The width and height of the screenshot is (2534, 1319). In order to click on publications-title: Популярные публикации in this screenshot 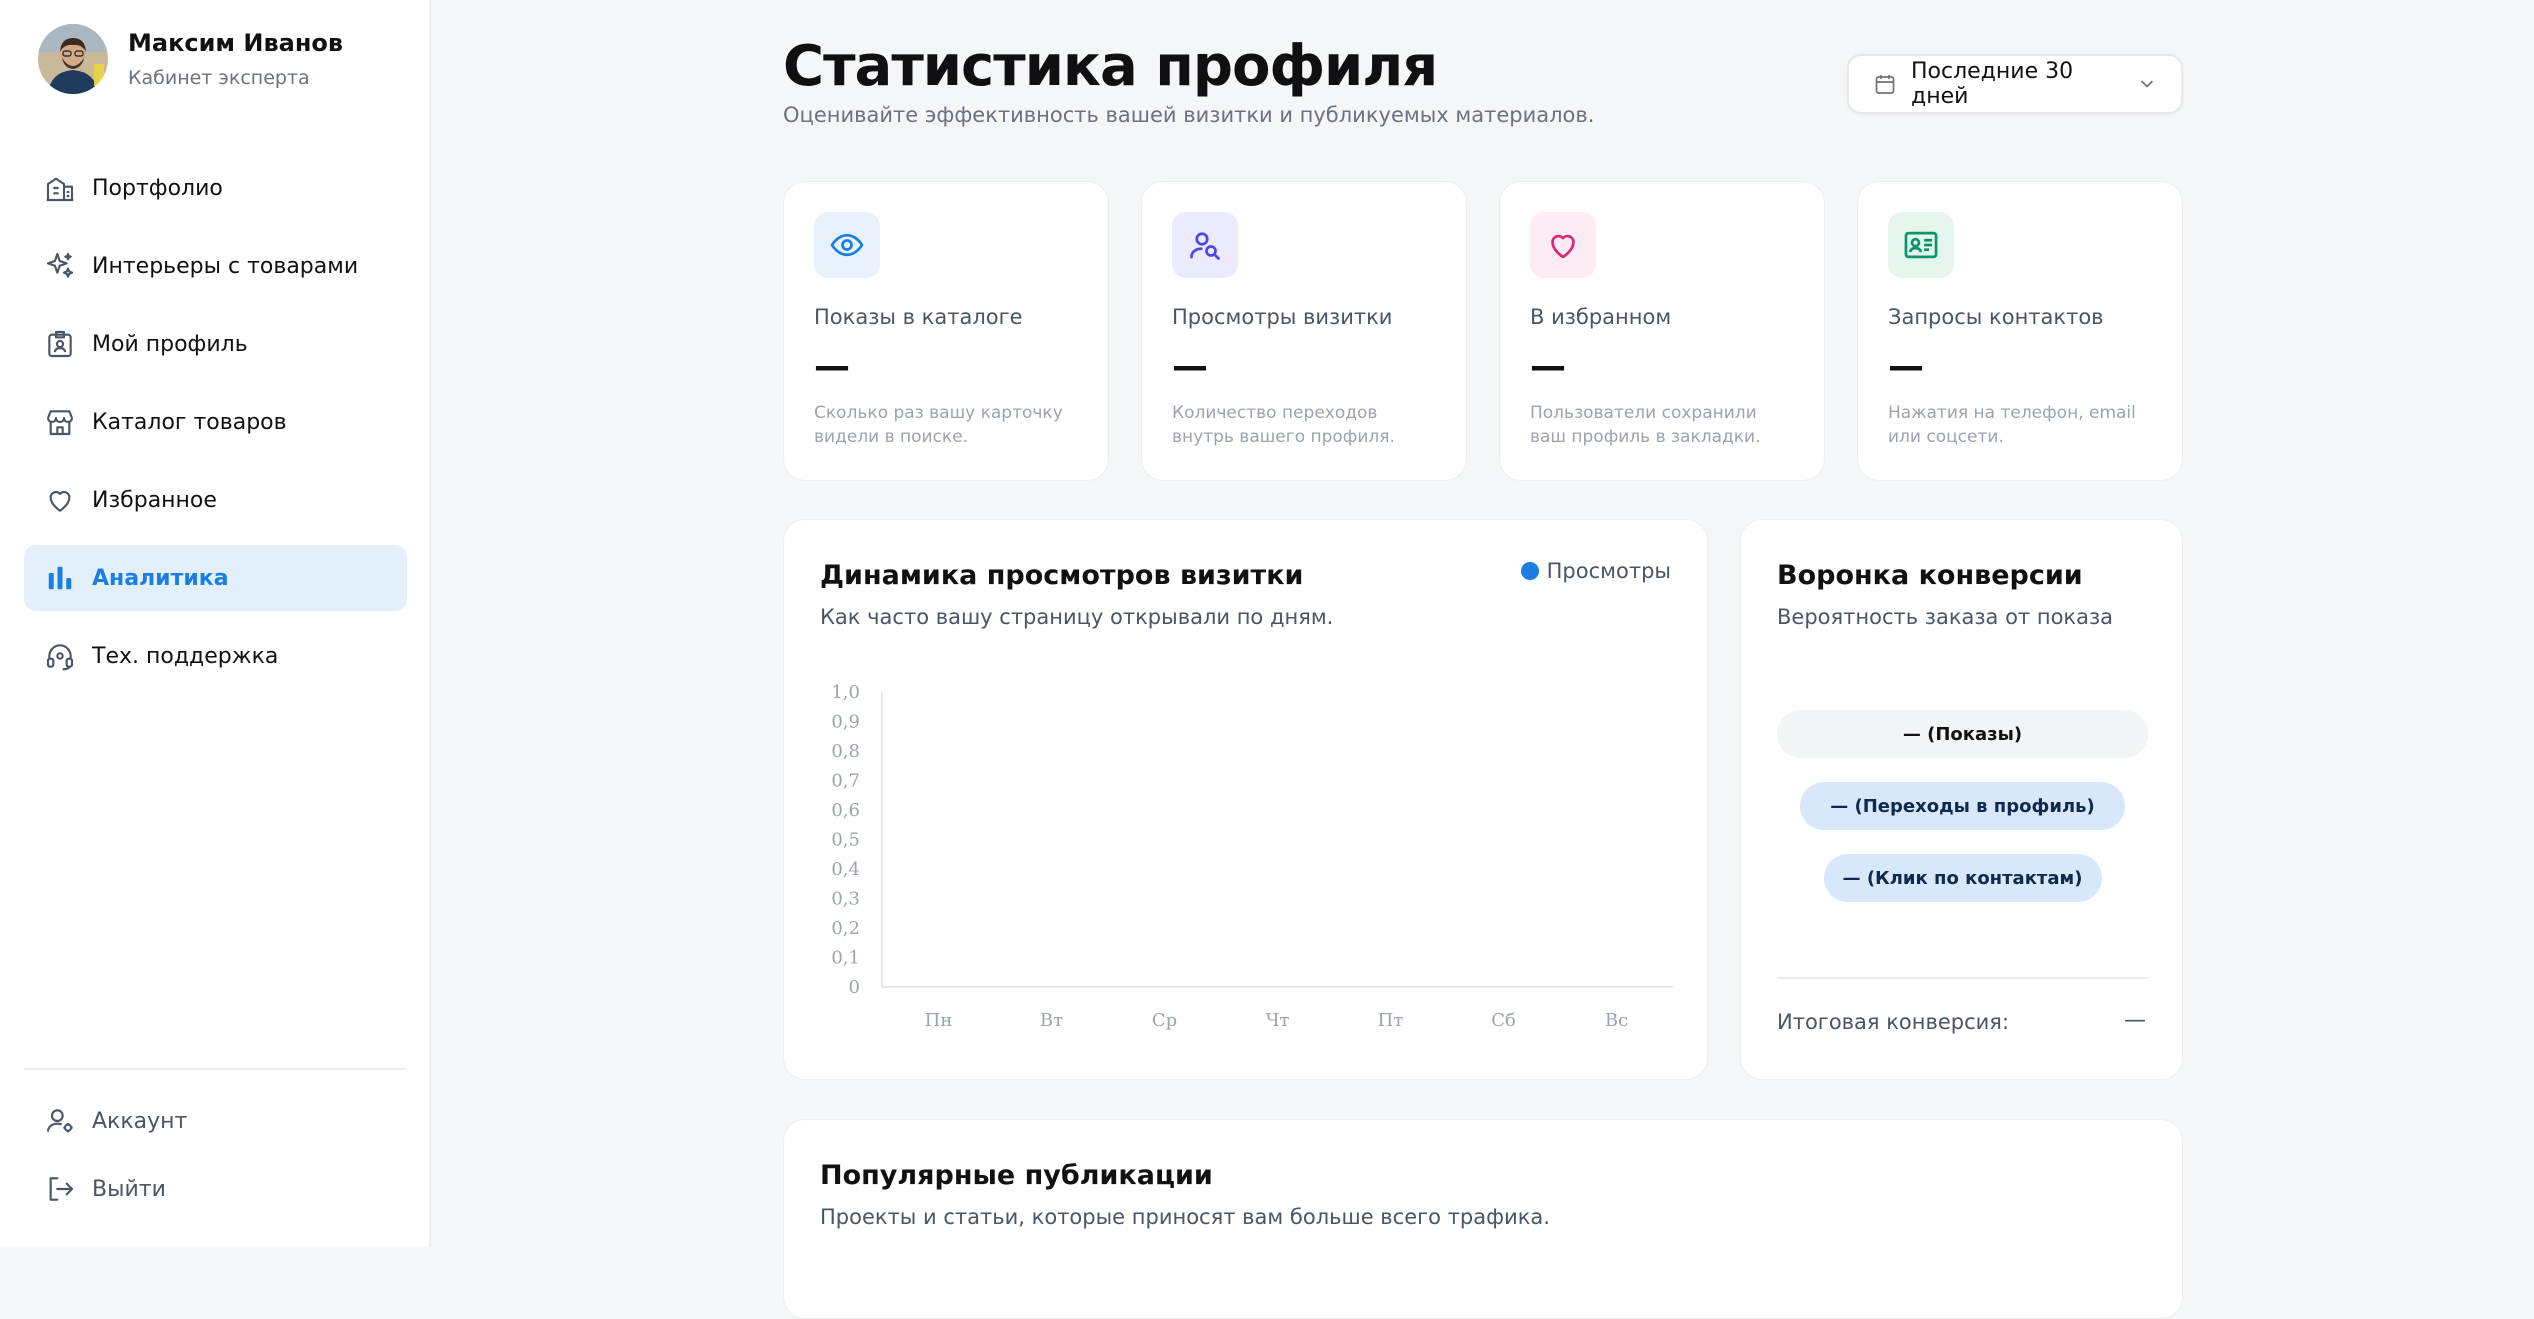, I will do `click(1016, 1175)`.